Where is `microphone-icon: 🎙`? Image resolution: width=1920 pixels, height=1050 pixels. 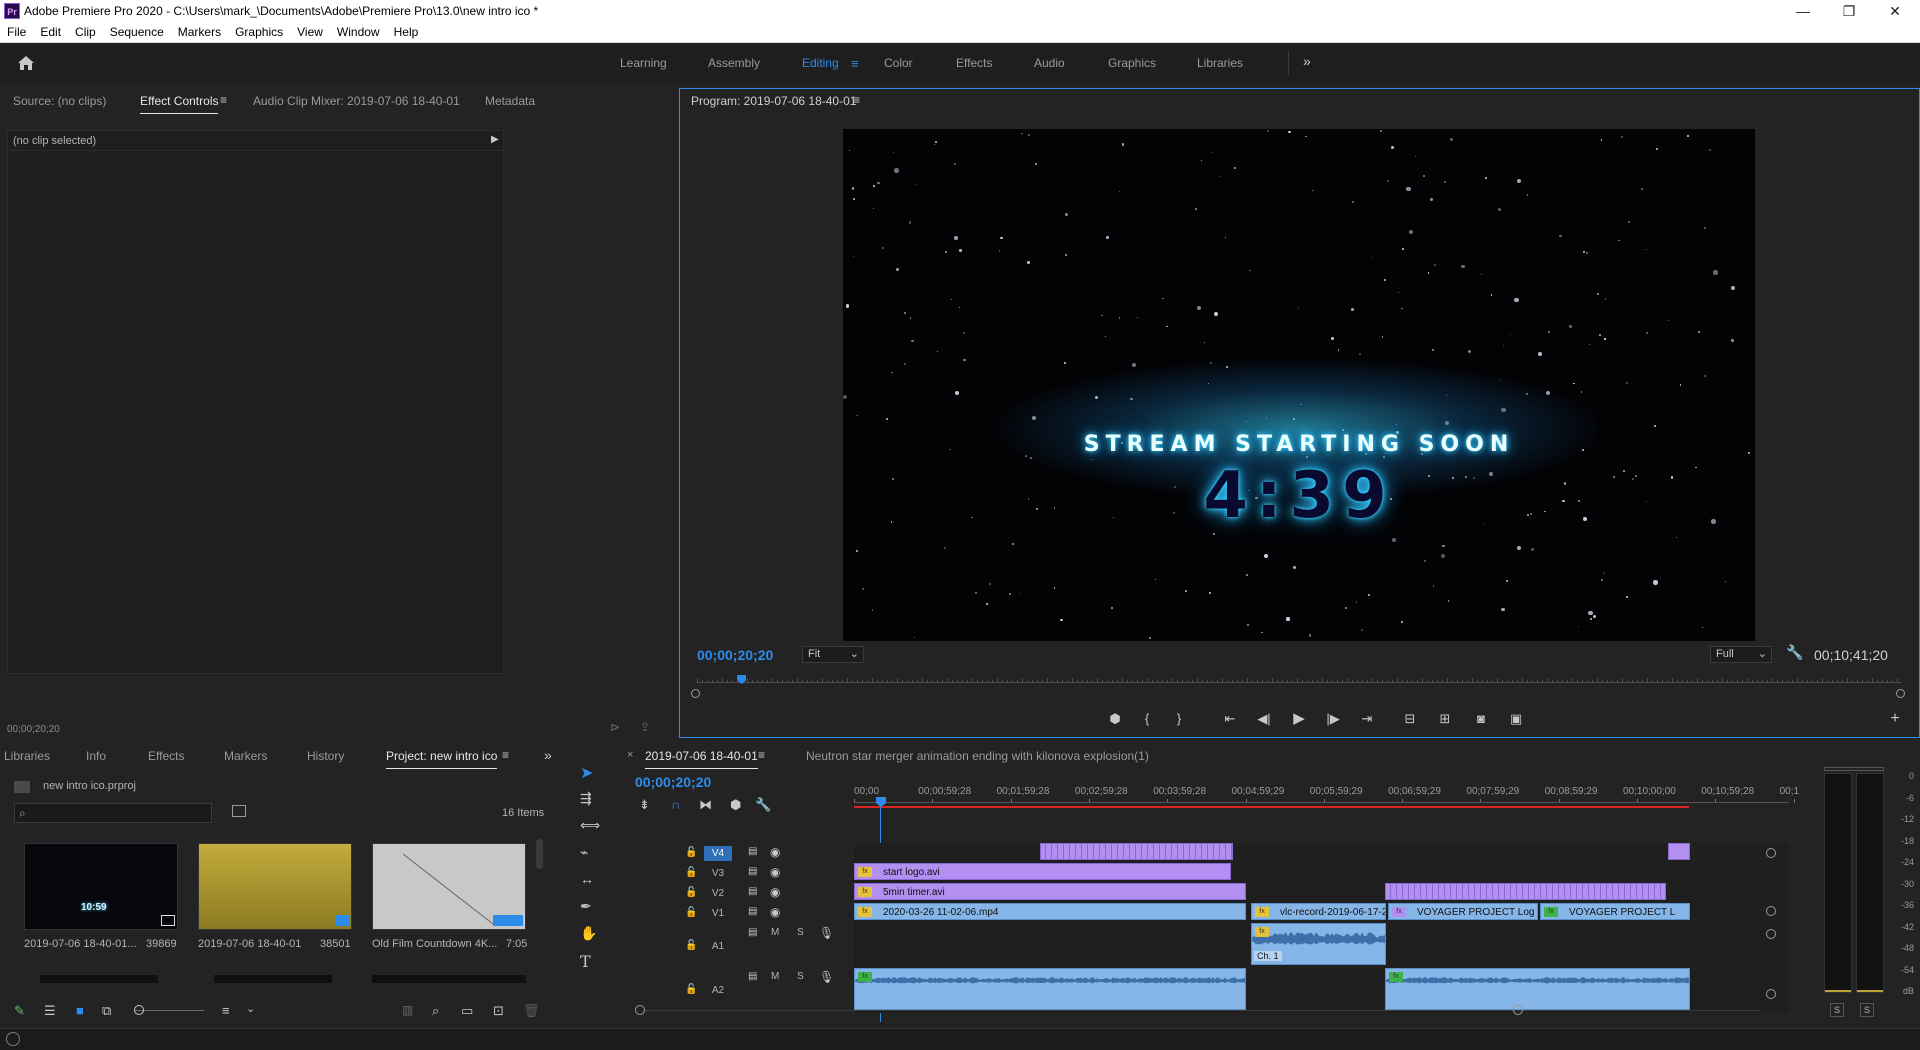
microphone-icon: 🎙 is located at coordinates (826, 933).